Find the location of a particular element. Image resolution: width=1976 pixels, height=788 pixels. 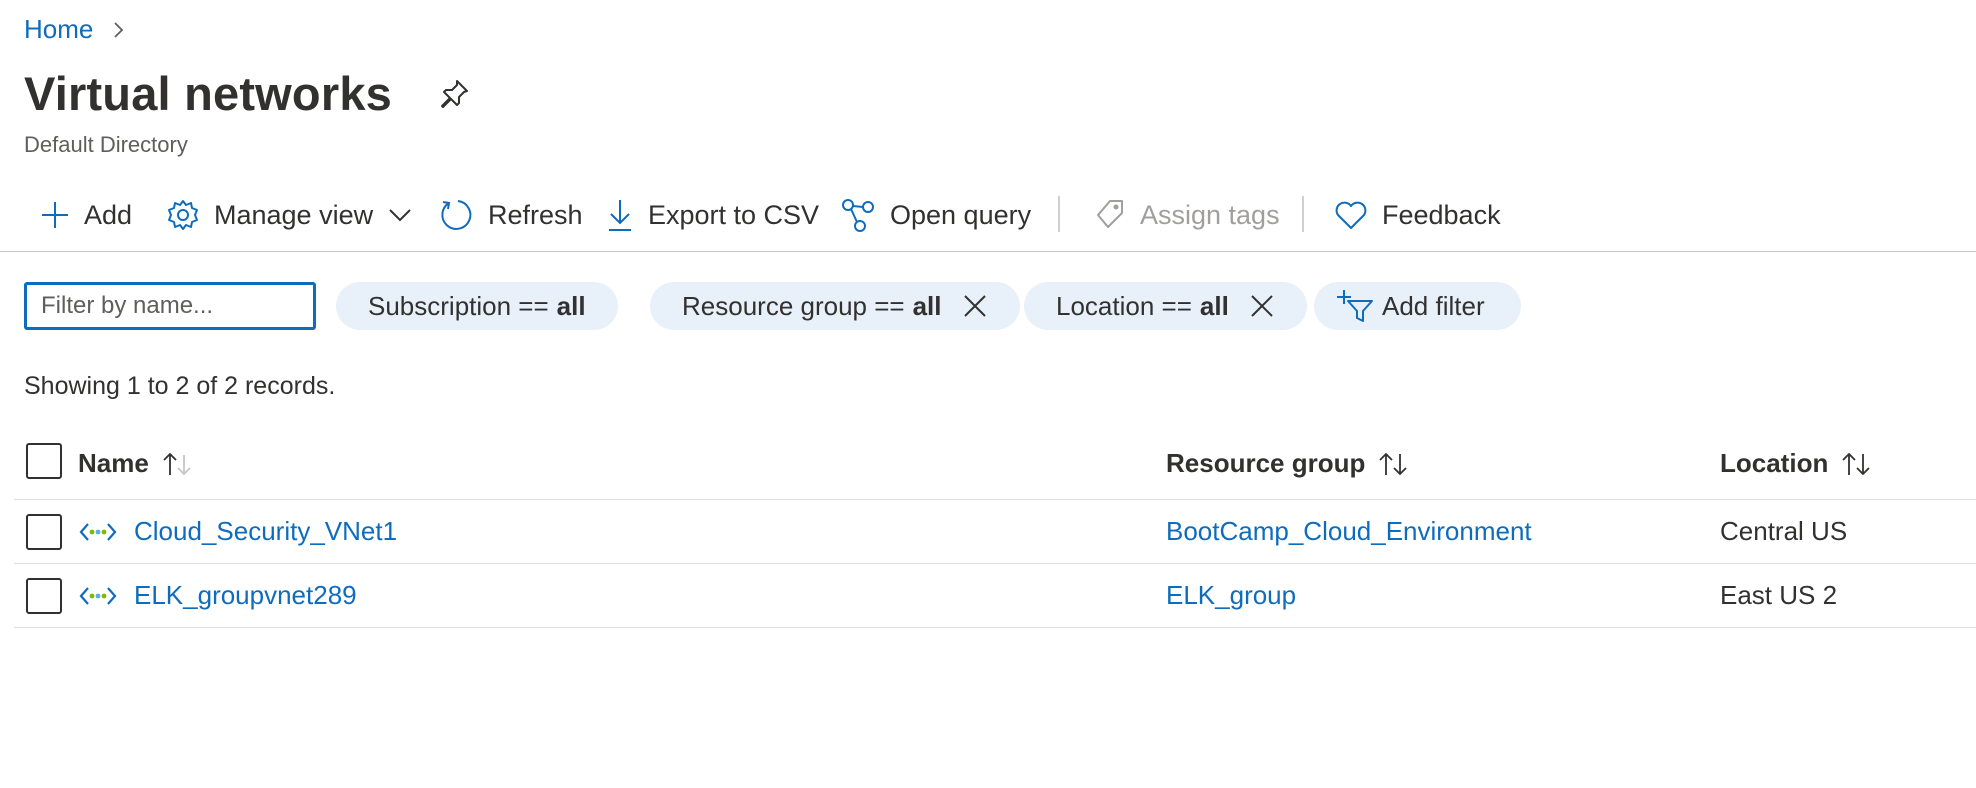

resource-group-filter-label: Resource group == is located at coordinates (793, 305).